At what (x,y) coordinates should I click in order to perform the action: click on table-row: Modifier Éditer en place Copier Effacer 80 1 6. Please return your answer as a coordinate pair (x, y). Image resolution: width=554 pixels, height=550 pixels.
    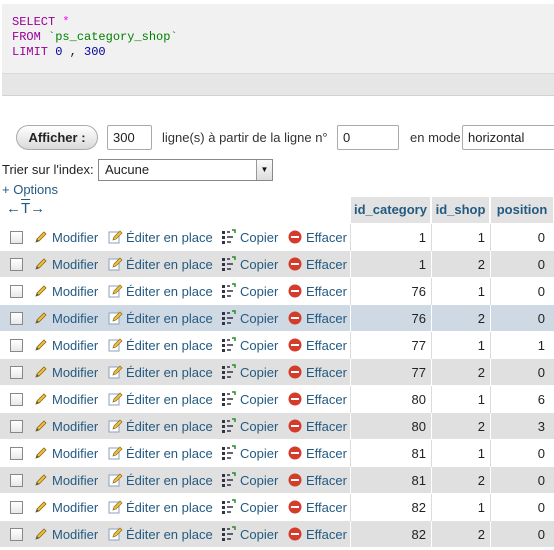
    Looking at the image, I should click on (277, 399).